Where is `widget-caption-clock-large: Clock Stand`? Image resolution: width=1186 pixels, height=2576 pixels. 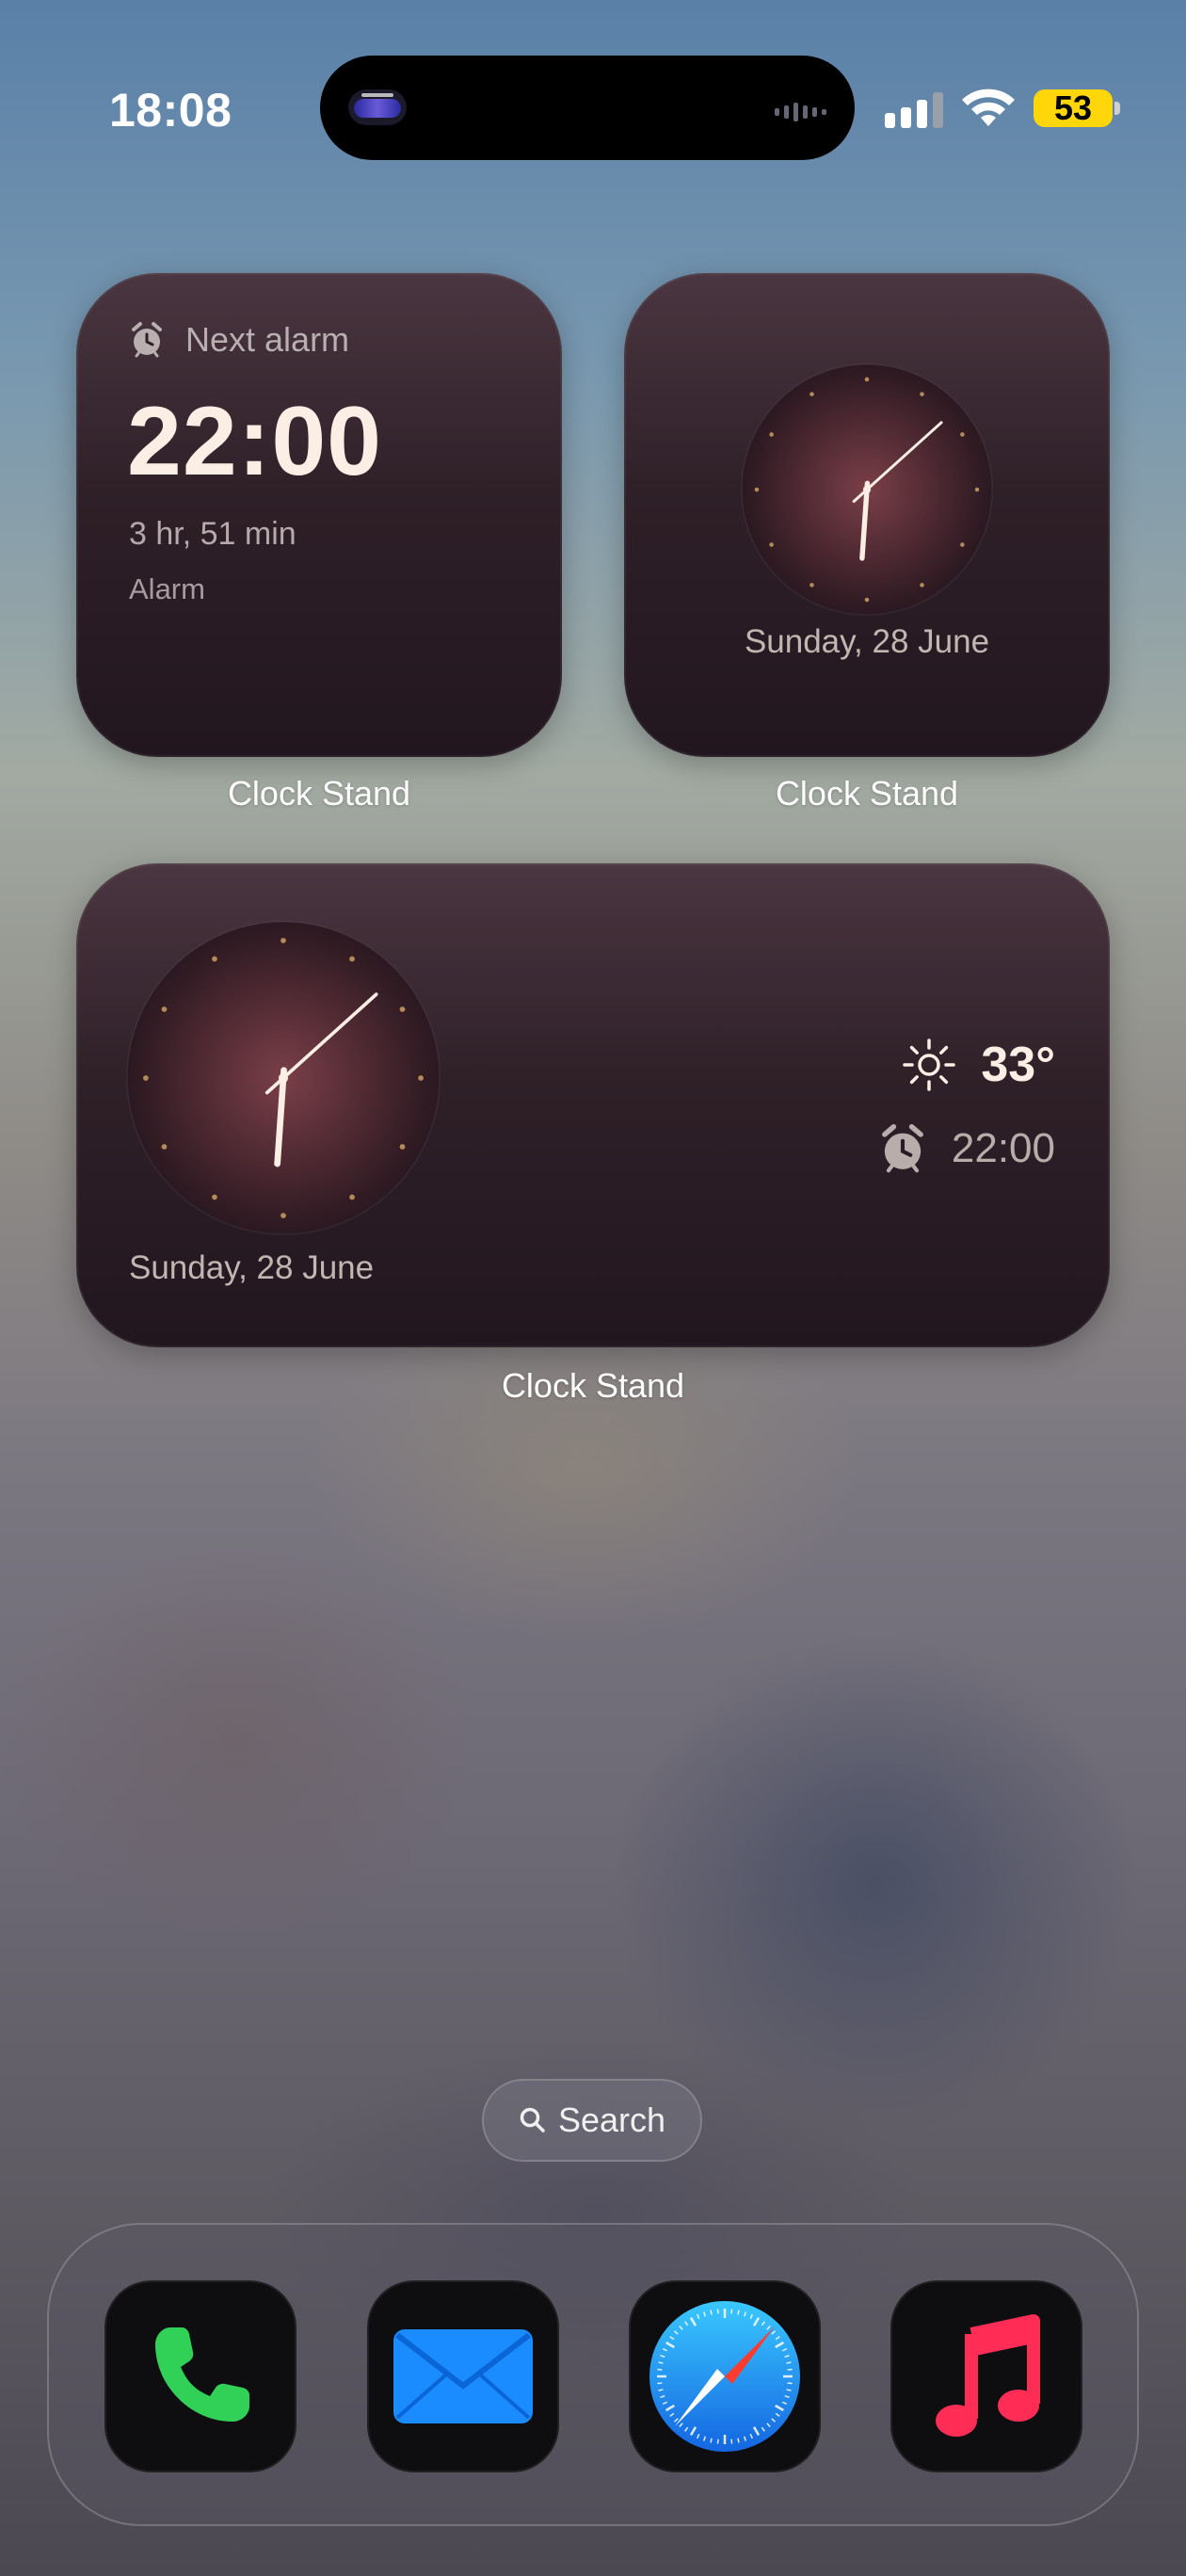 widget-caption-clock-large: Clock Stand is located at coordinates (593, 1385).